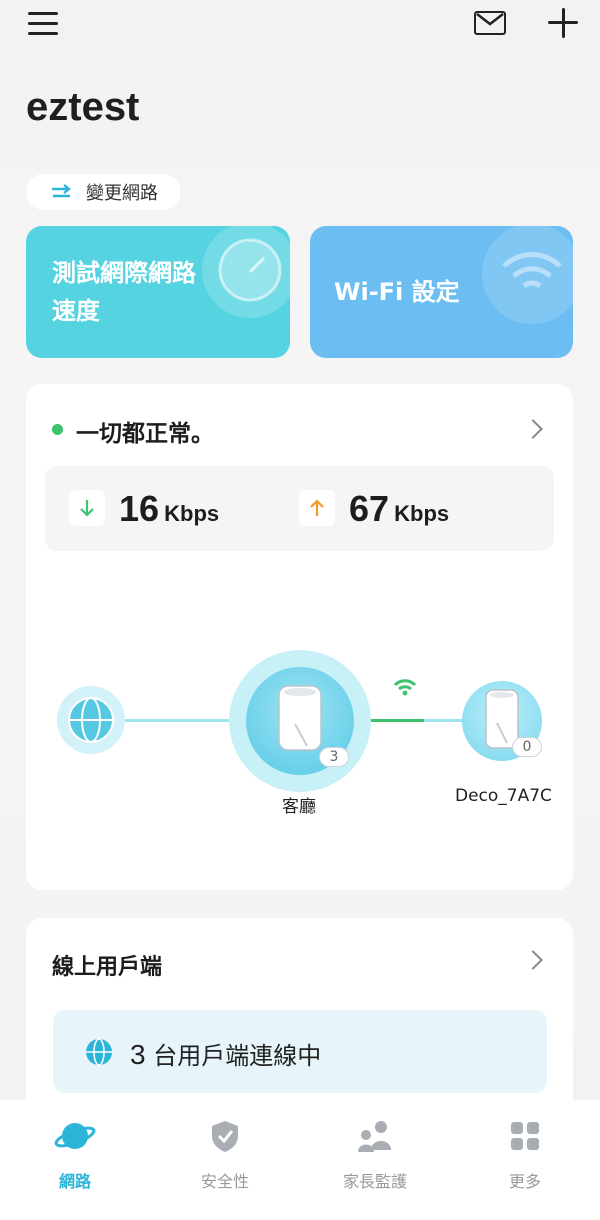 This screenshot has height=1220, width=600. I want to click on download-speed-value: 16, so click(139, 508).